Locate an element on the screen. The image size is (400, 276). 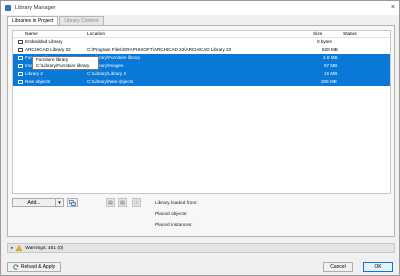
embedded-library-icon is located at coordinates (20, 42).